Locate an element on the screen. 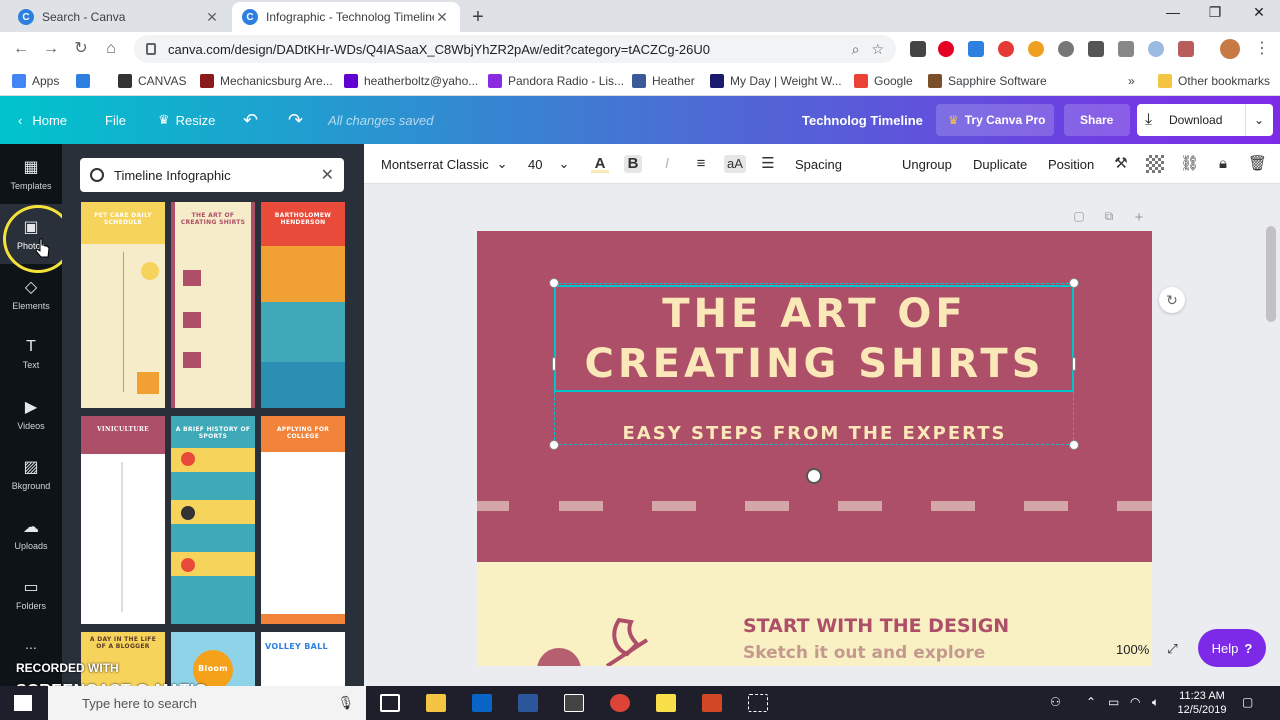 The width and height of the screenshot is (1280, 720). transparency-icon is located at coordinates (1155, 164).